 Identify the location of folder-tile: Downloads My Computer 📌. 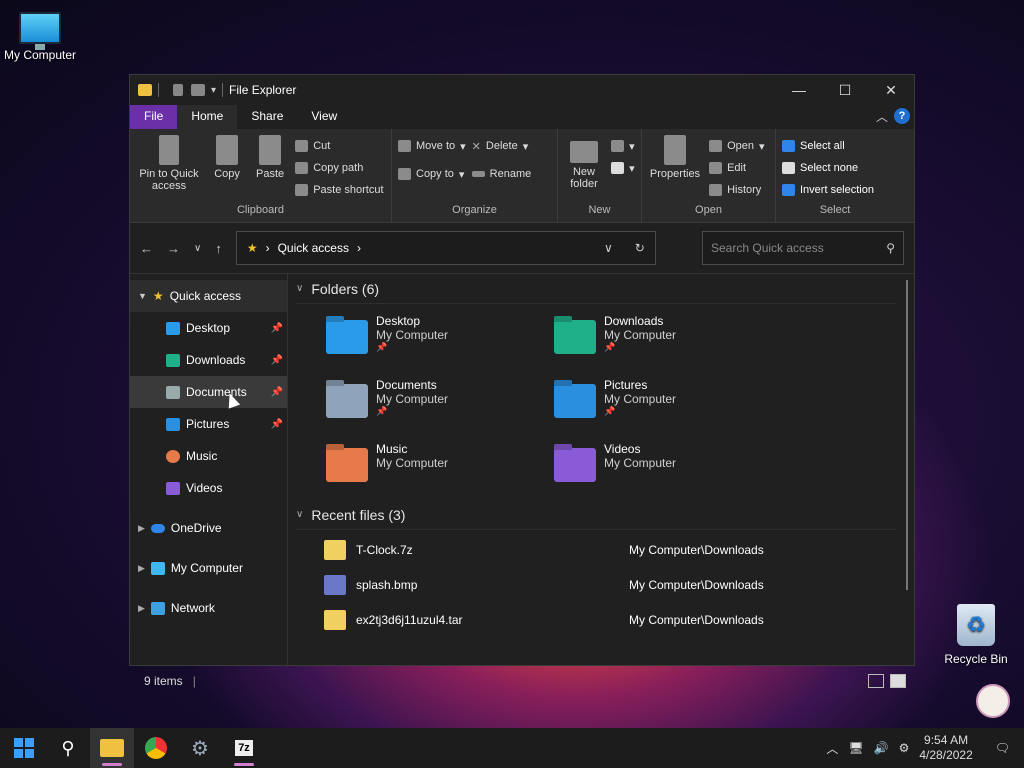
(668, 341).